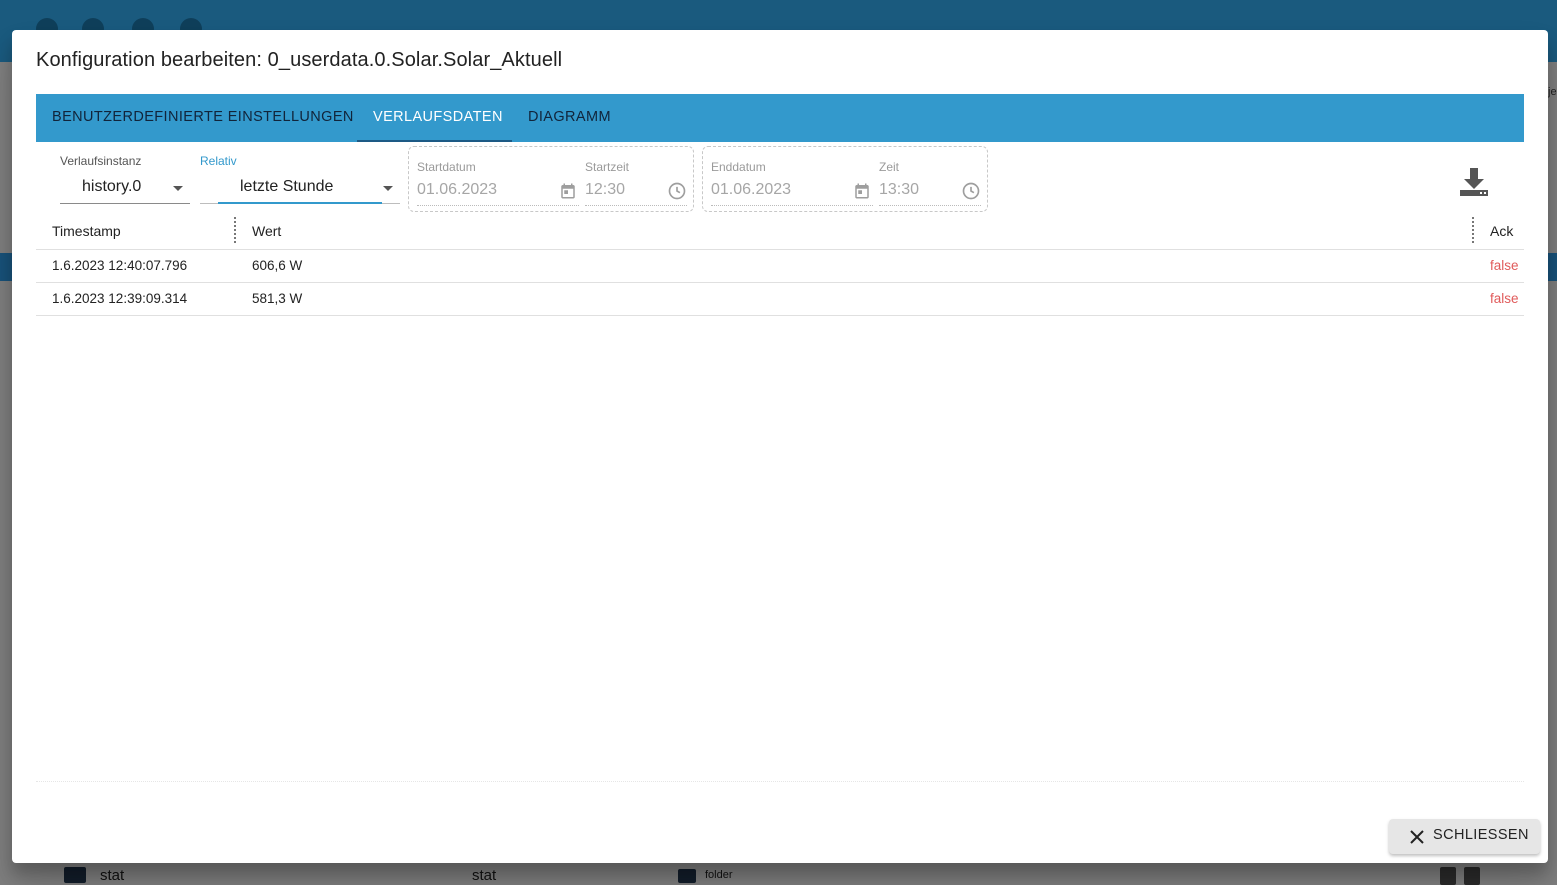 Image resolution: width=1557 pixels, height=885 pixels. What do you see at coordinates (1472, 876) in the screenshot?
I see `delete-icon` at bounding box center [1472, 876].